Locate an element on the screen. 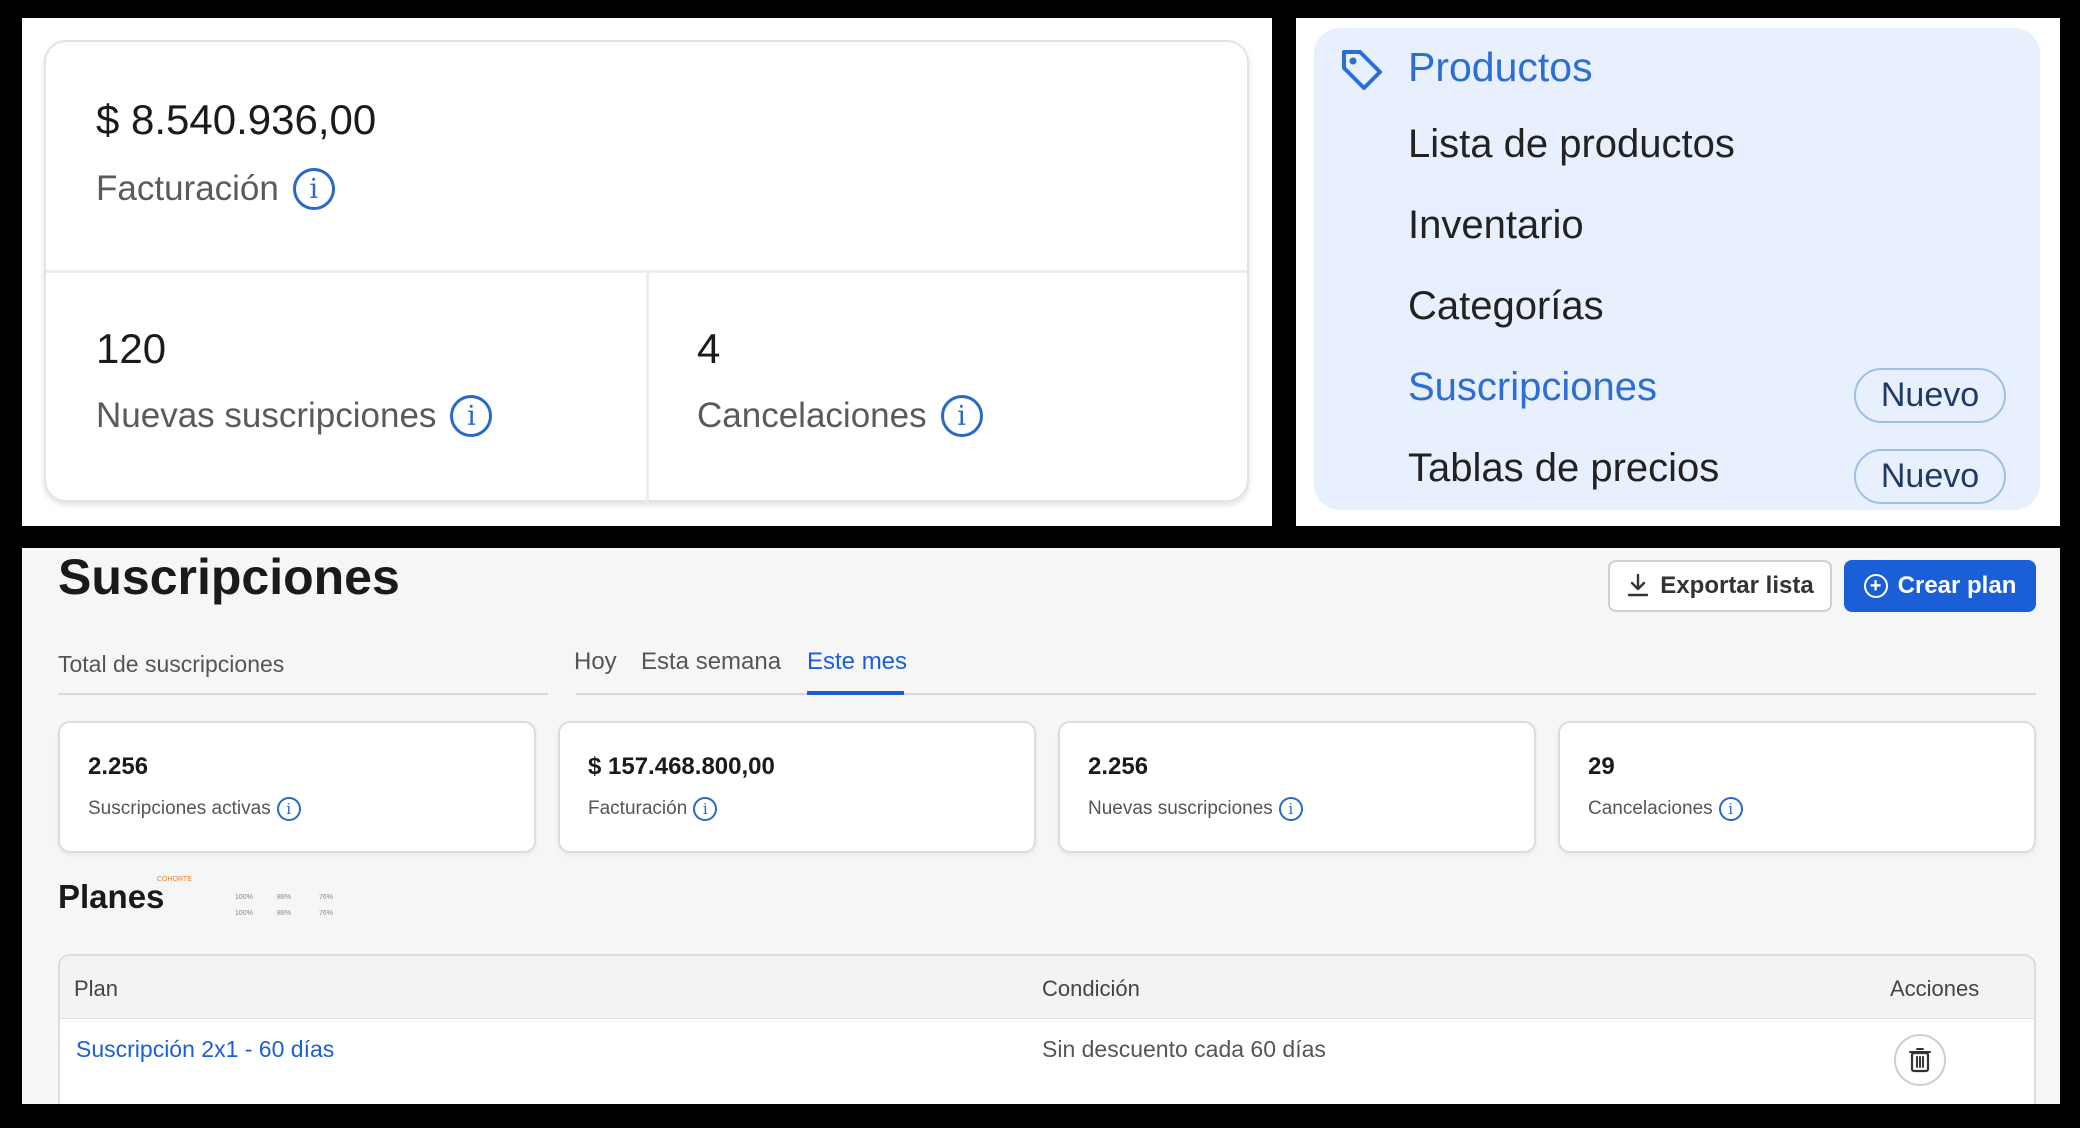  stat-label: Suscripciones activas i is located at coordinates (194, 809).